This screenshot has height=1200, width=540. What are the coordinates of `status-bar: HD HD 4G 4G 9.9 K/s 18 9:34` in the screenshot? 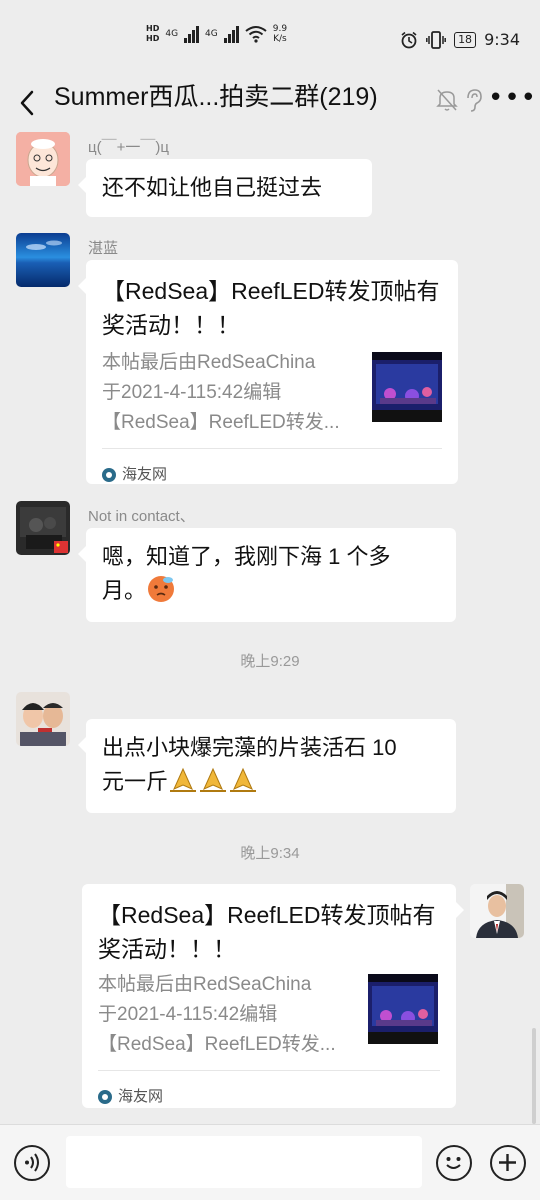 It's located at (270, 39).